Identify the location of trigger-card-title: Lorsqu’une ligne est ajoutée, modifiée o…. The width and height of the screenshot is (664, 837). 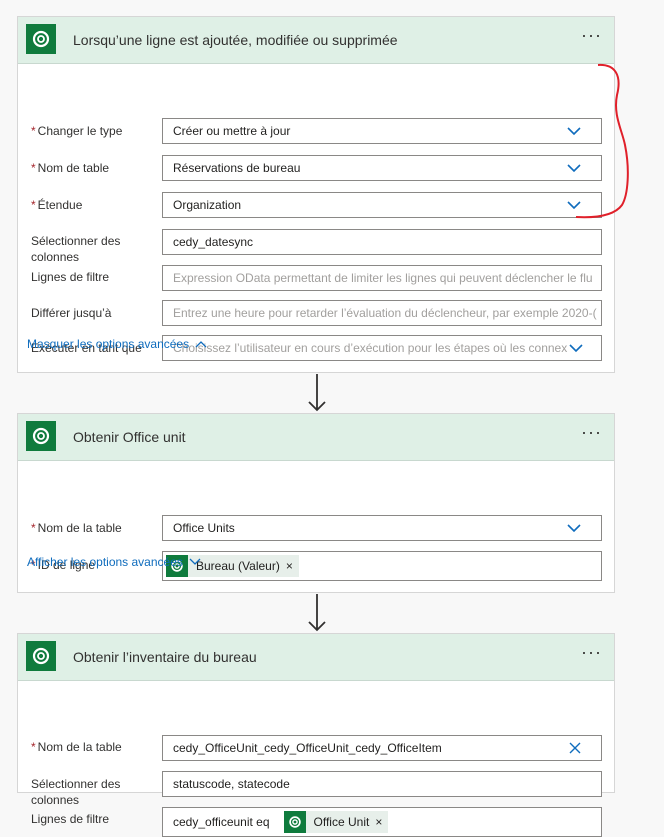
(235, 40).